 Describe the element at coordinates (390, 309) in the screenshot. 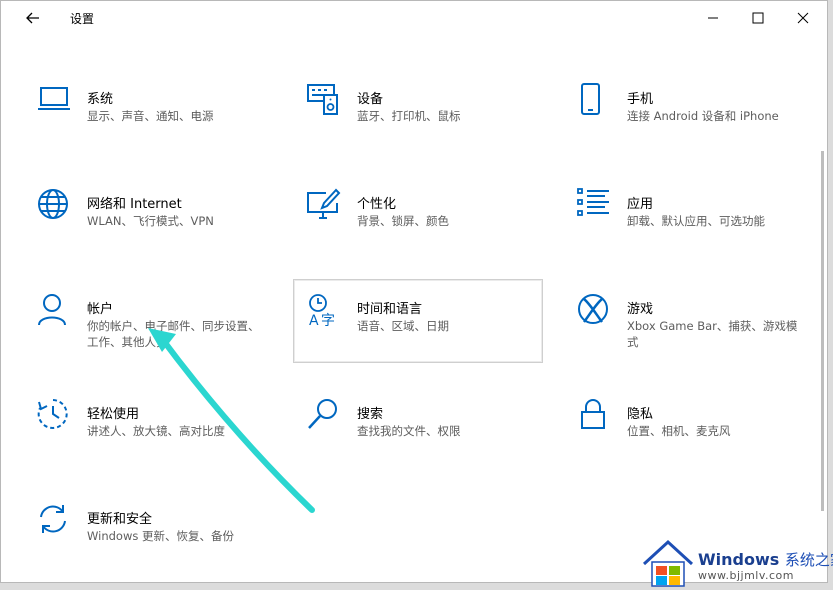

I see `tile-name: 时间和语言` at that location.